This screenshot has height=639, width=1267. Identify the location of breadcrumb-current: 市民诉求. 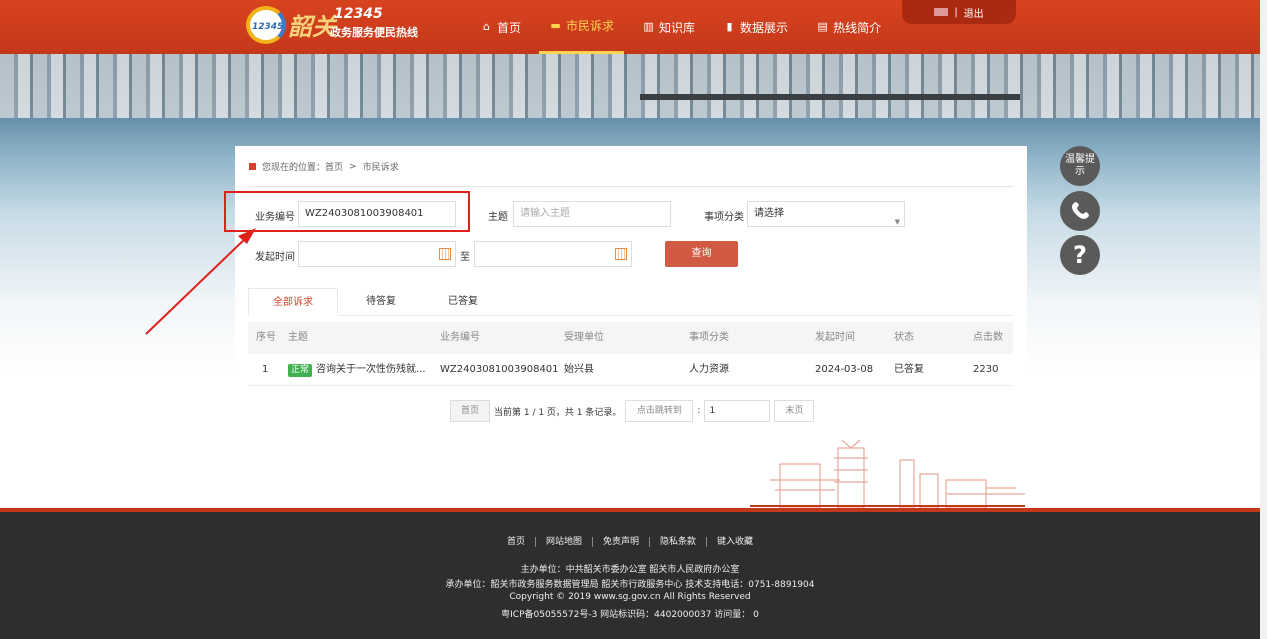
(380, 168).